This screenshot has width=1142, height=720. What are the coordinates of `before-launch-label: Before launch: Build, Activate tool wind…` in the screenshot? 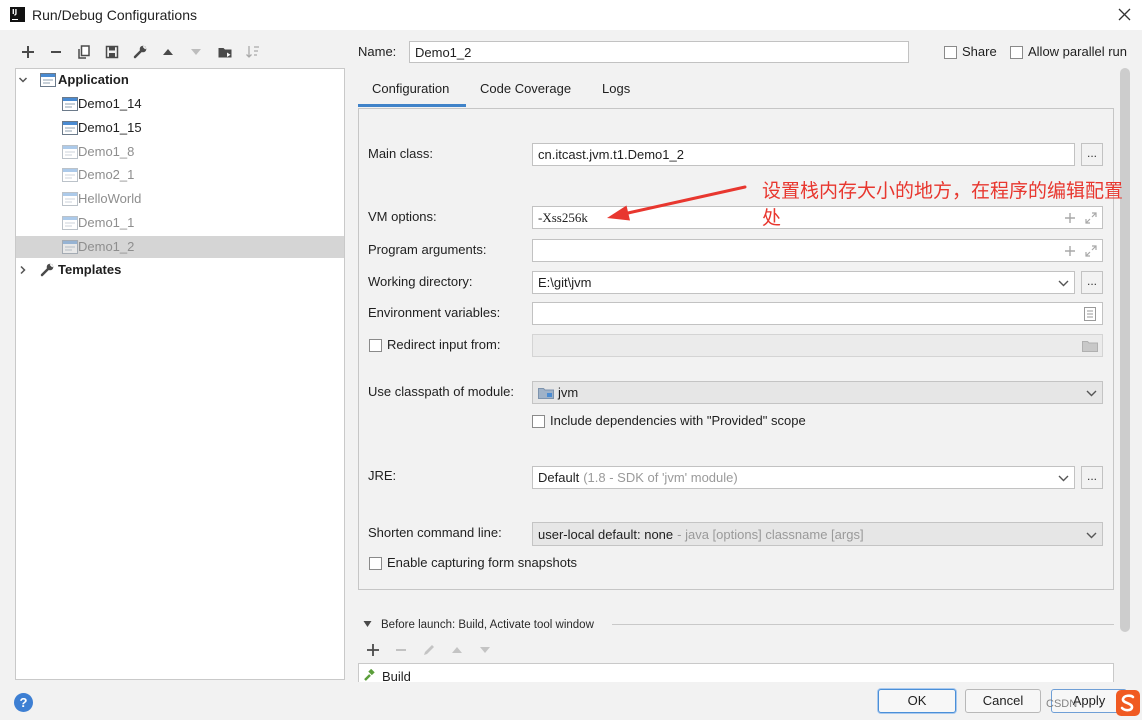 It's located at (487, 625).